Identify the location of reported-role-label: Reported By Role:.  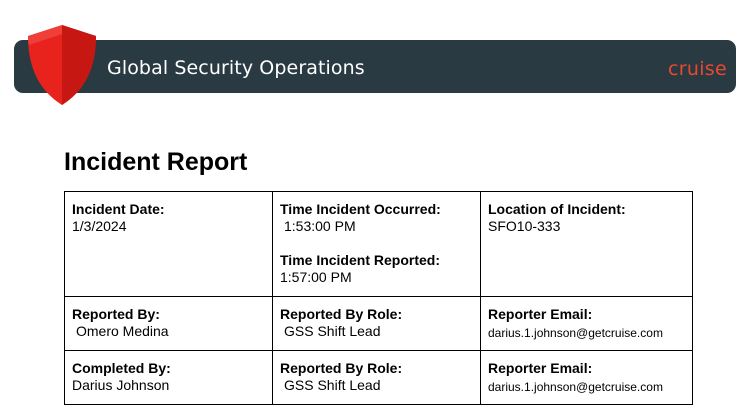
(341, 314).